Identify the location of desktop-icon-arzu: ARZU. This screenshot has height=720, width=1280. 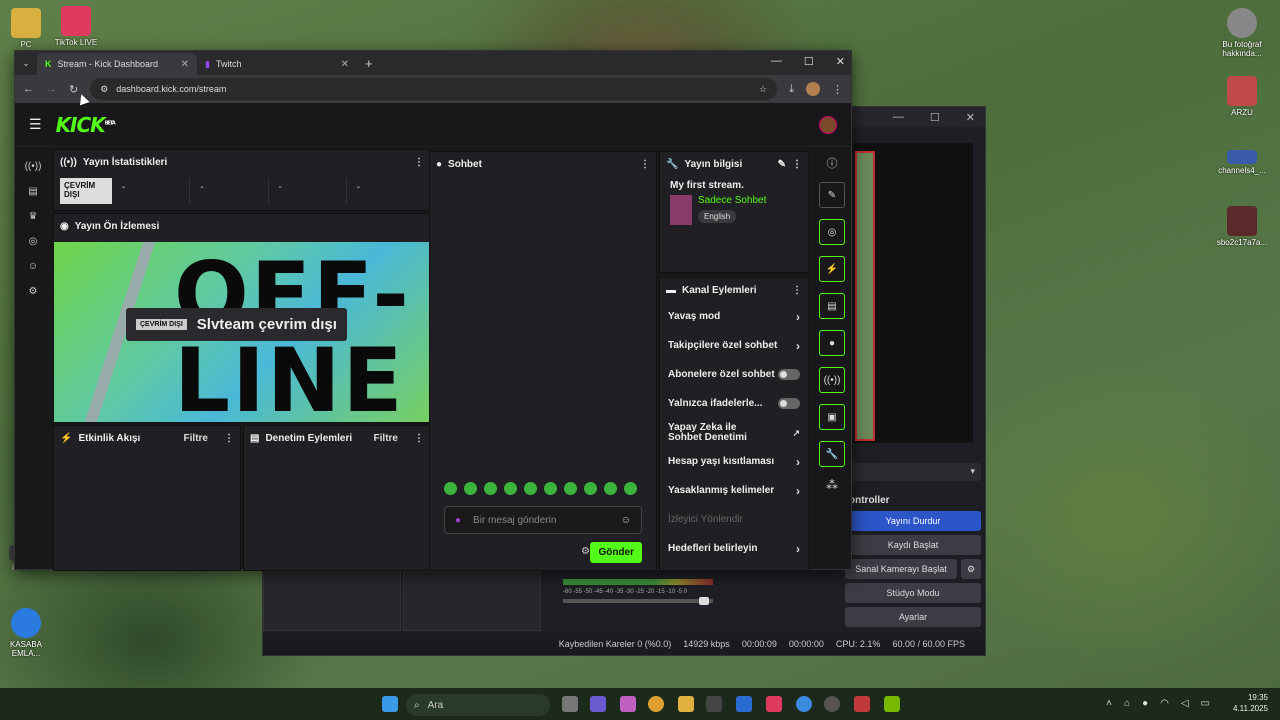
(1242, 96).